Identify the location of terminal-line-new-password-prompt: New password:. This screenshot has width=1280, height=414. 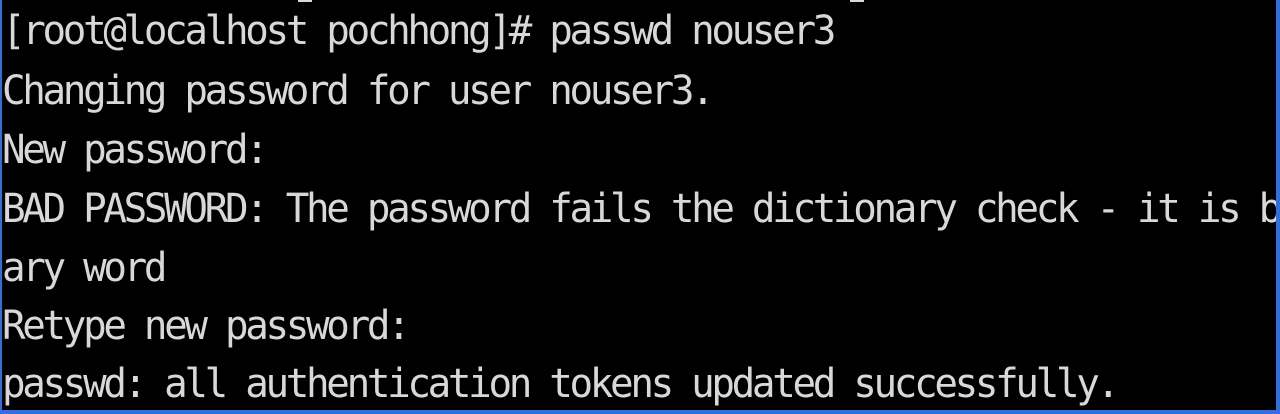
(135, 150).